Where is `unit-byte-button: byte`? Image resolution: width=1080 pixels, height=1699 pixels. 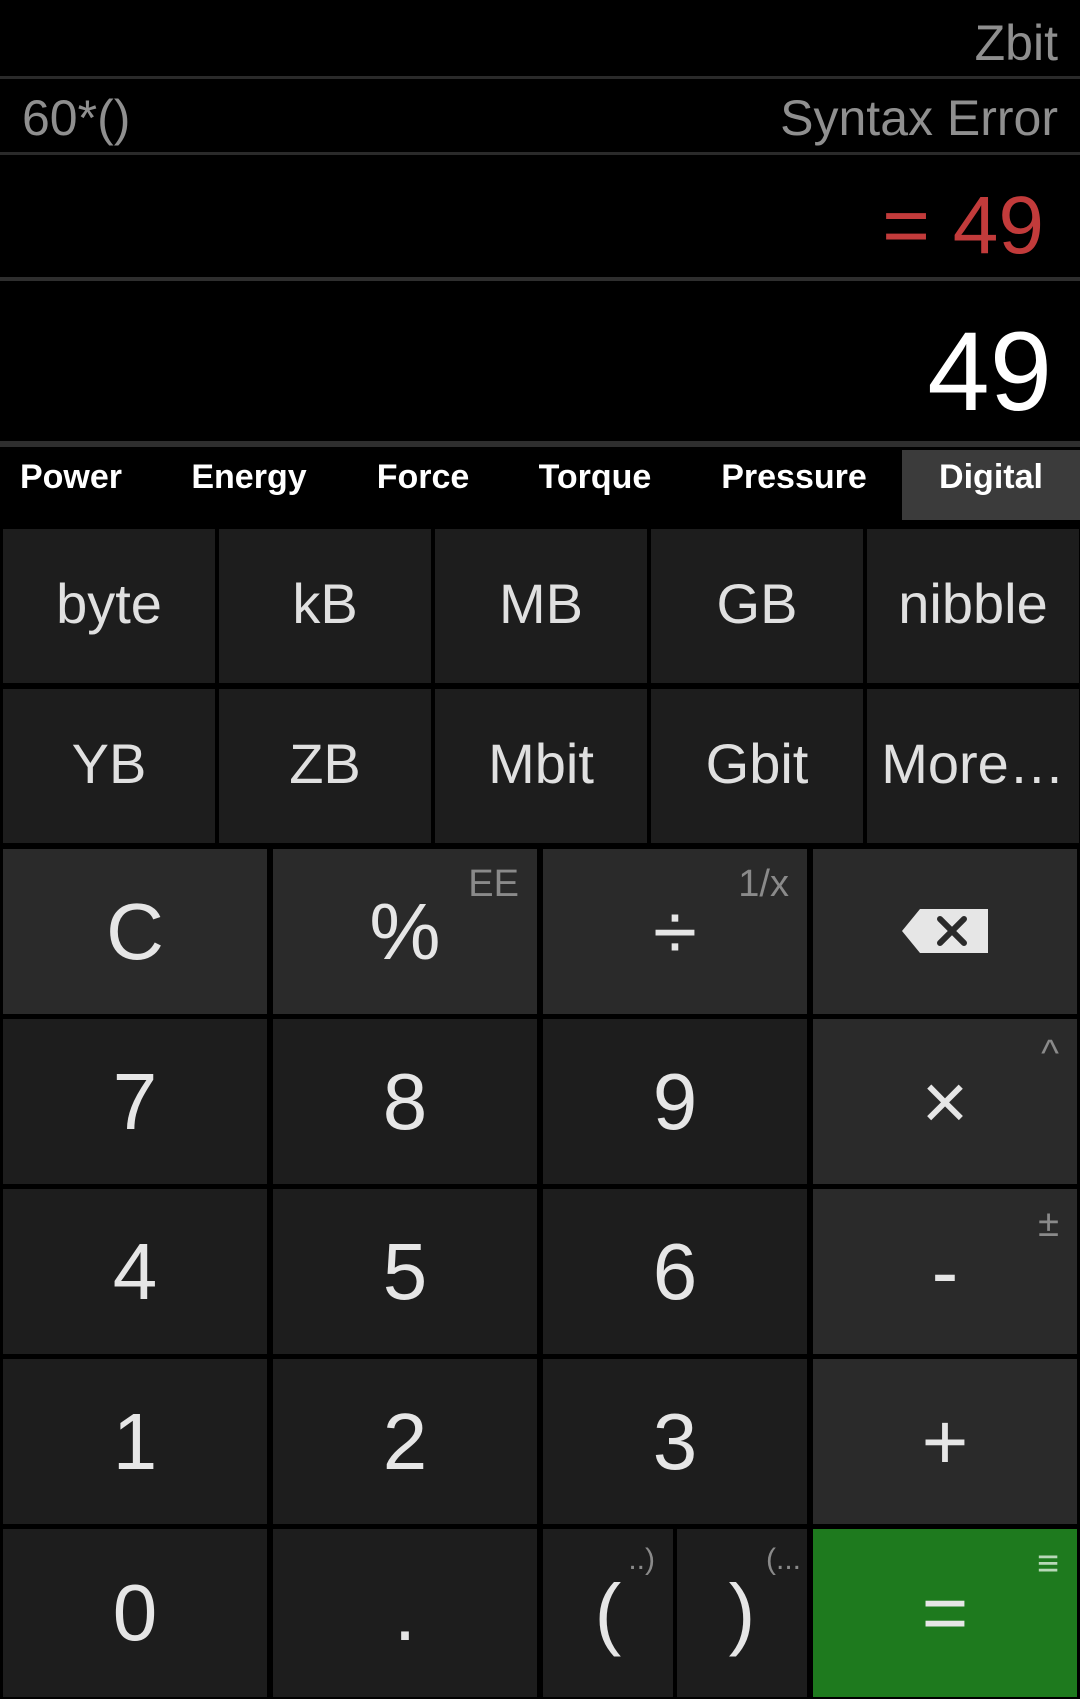 unit-byte-button: byte is located at coordinates (109, 642).